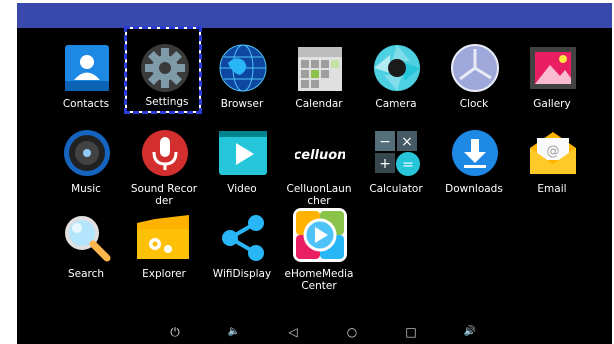 The width and height of the screenshot is (614, 344). I want to click on app-gallery: Gallery, so click(552, 76).